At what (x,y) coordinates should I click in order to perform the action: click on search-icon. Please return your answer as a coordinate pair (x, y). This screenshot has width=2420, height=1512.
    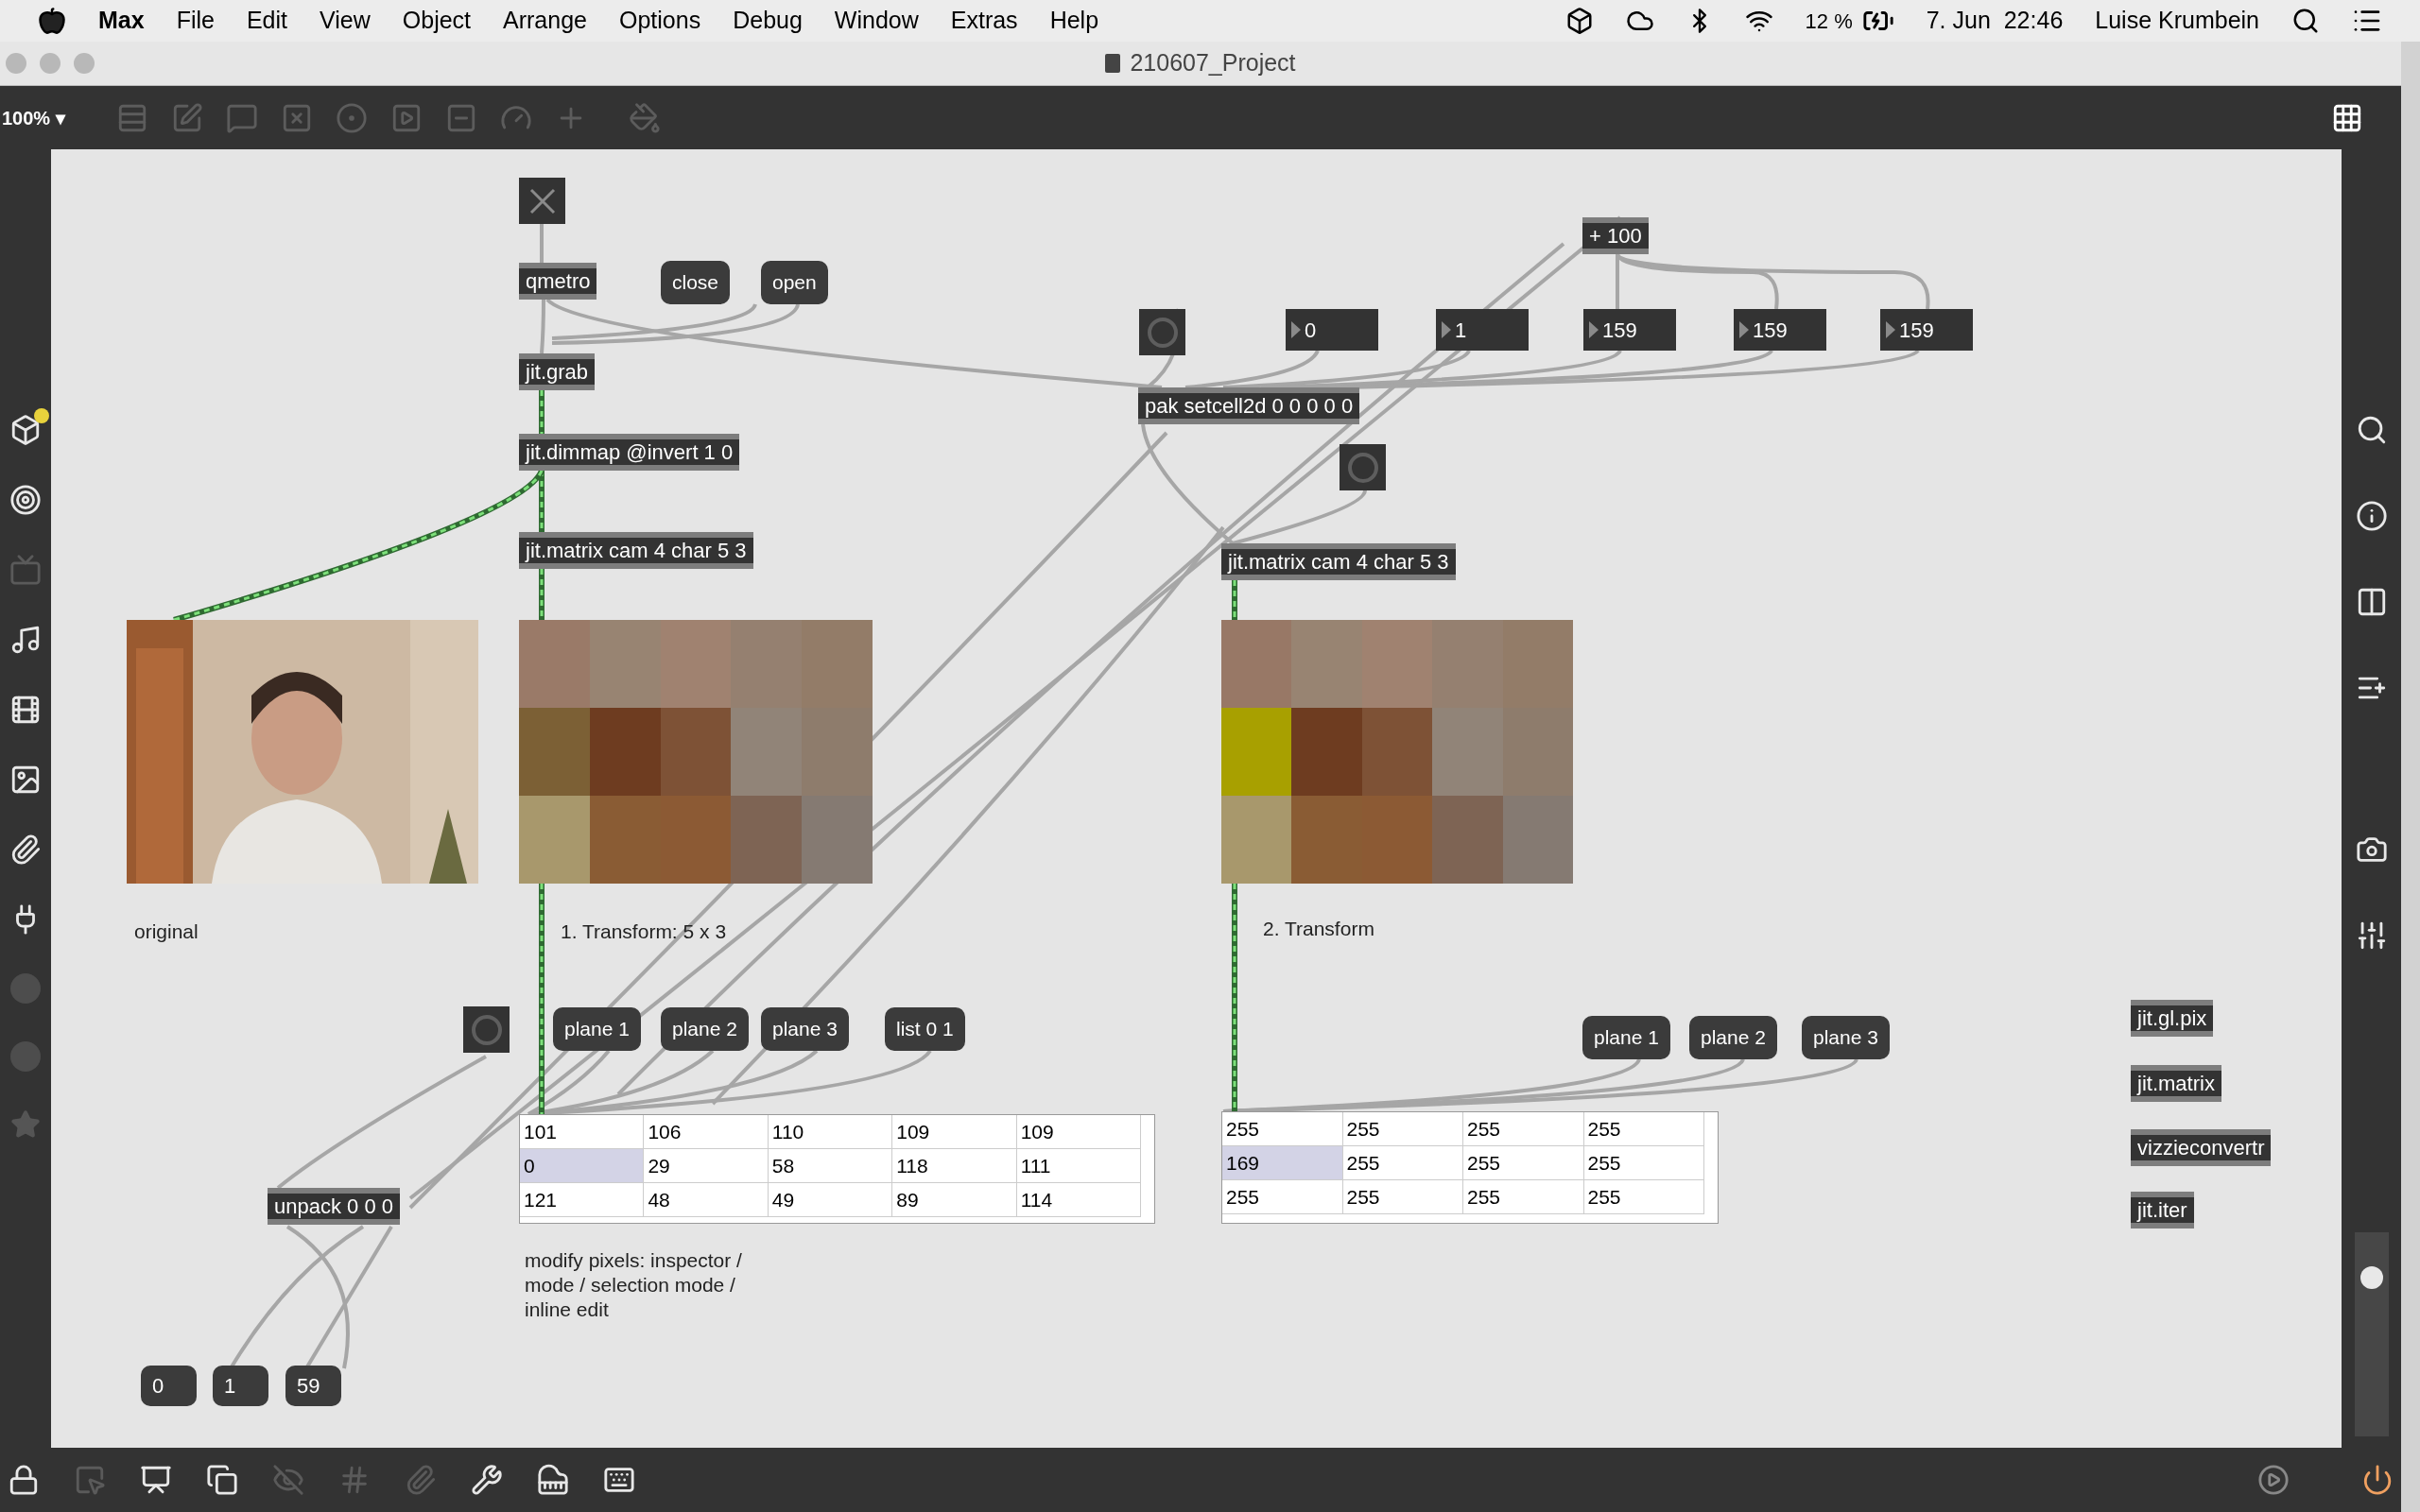
    Looking at the image, I should click on (2305, 21).